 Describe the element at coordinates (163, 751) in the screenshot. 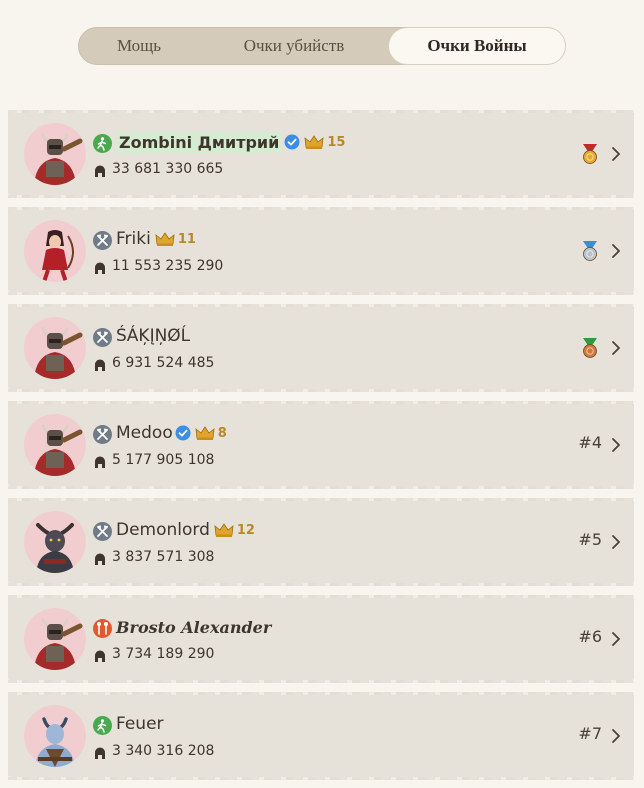

I see `player-power: 3 340 316 208` at that location.